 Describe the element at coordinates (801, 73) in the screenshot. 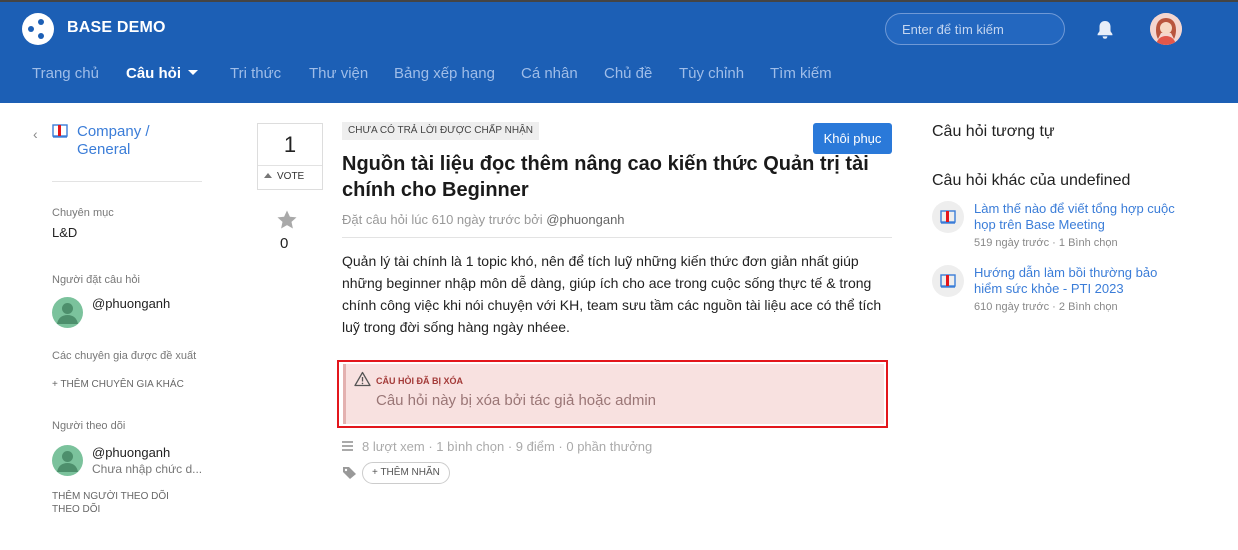

I see `nav-item-search: Tìm kiếm` at that location.